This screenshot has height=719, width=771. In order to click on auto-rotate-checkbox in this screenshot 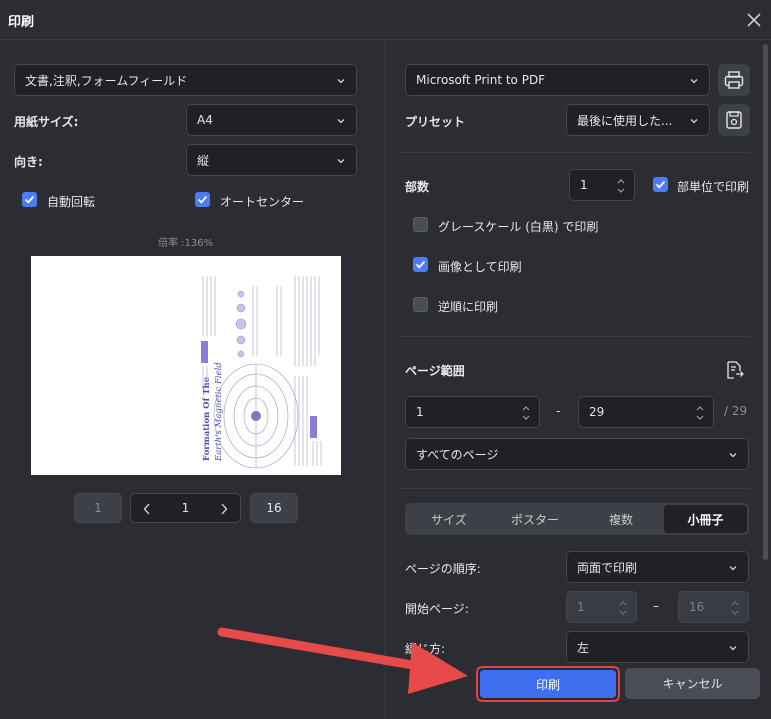, I will do `click(29, 199)`.